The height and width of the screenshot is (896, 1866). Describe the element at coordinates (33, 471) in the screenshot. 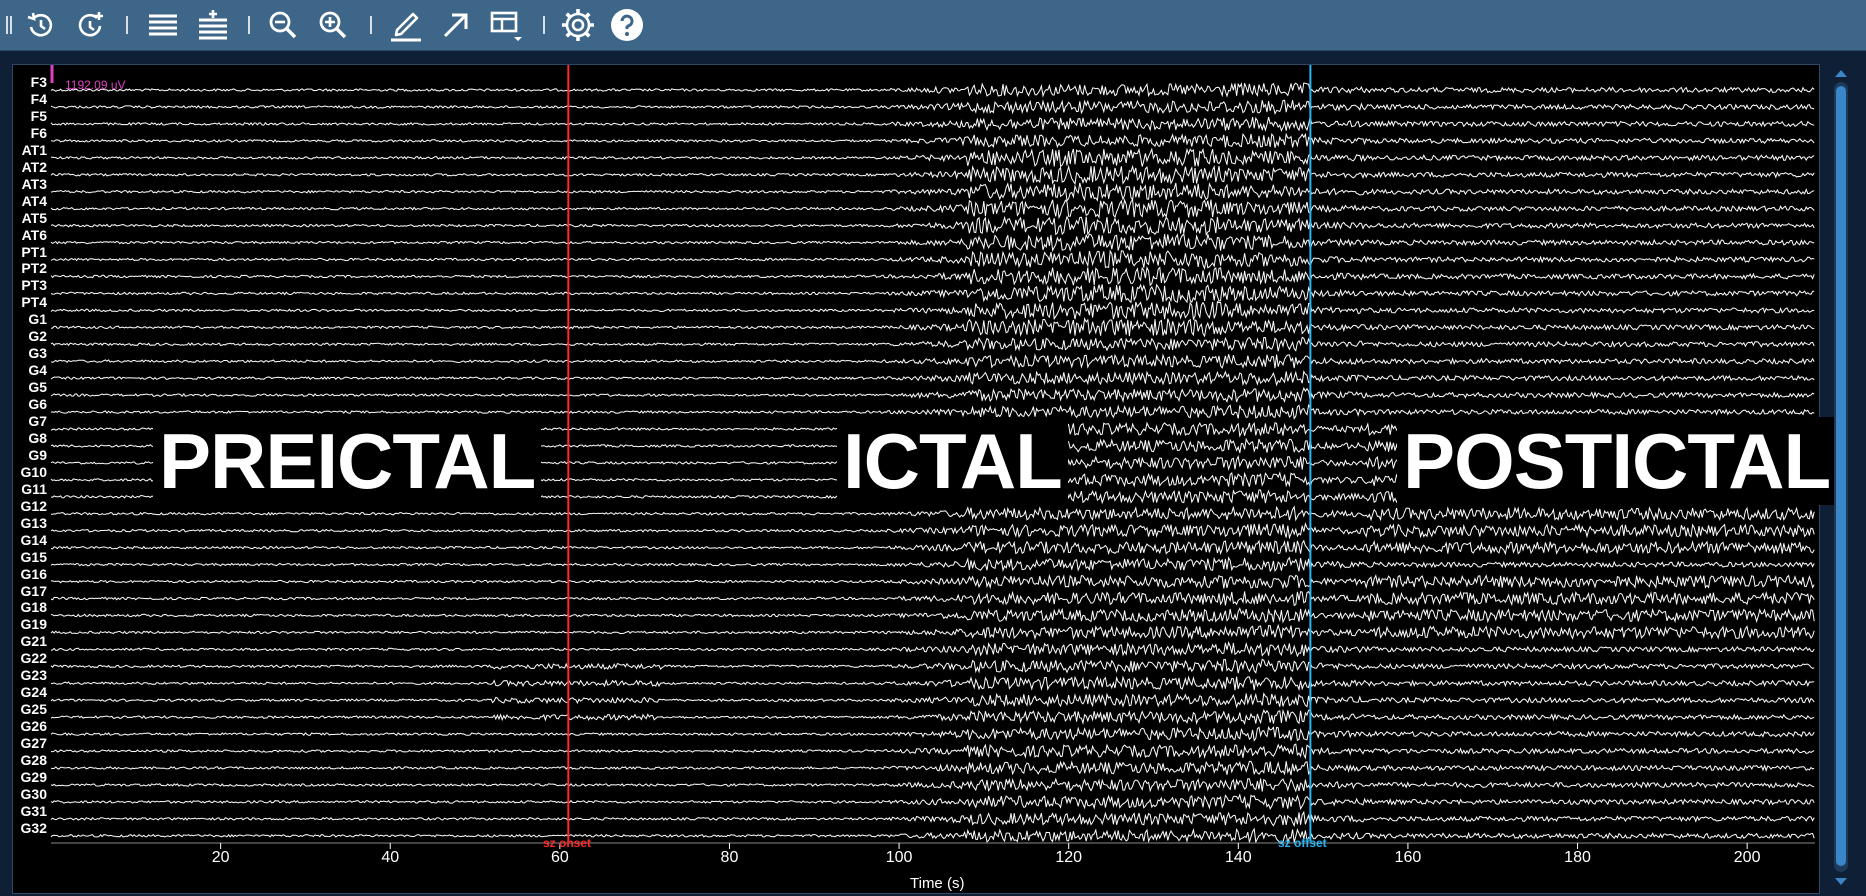

I see `channel-label: G10` at that location.